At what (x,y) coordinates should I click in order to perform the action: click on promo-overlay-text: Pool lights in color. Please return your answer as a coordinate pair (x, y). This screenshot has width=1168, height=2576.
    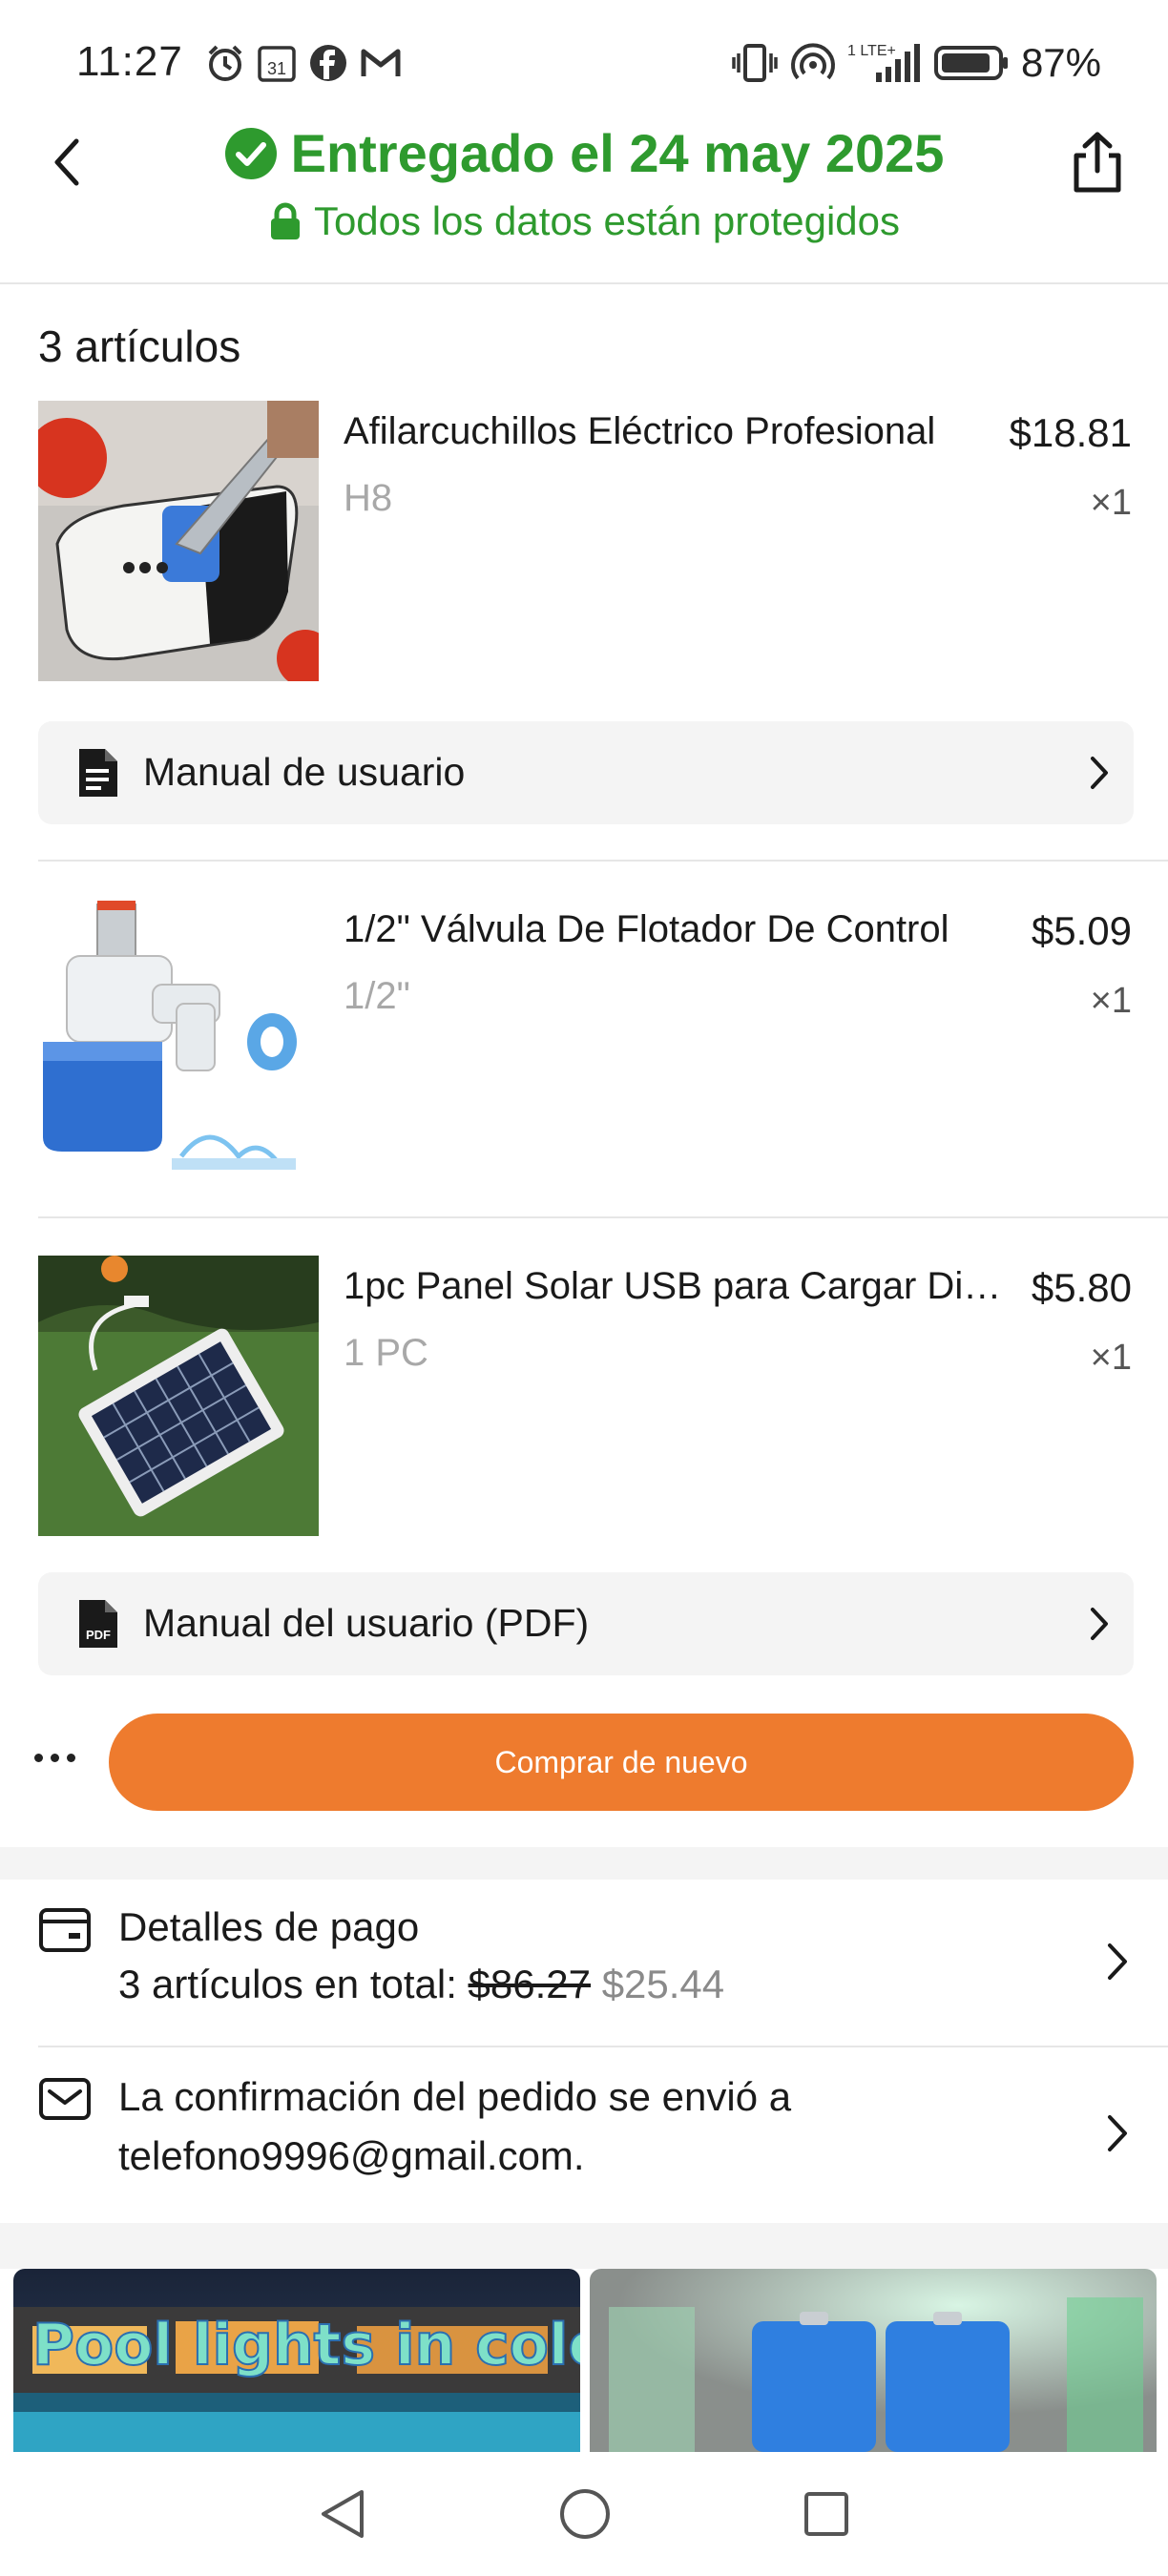
    Looking at the image, I should click on (306, 2345).